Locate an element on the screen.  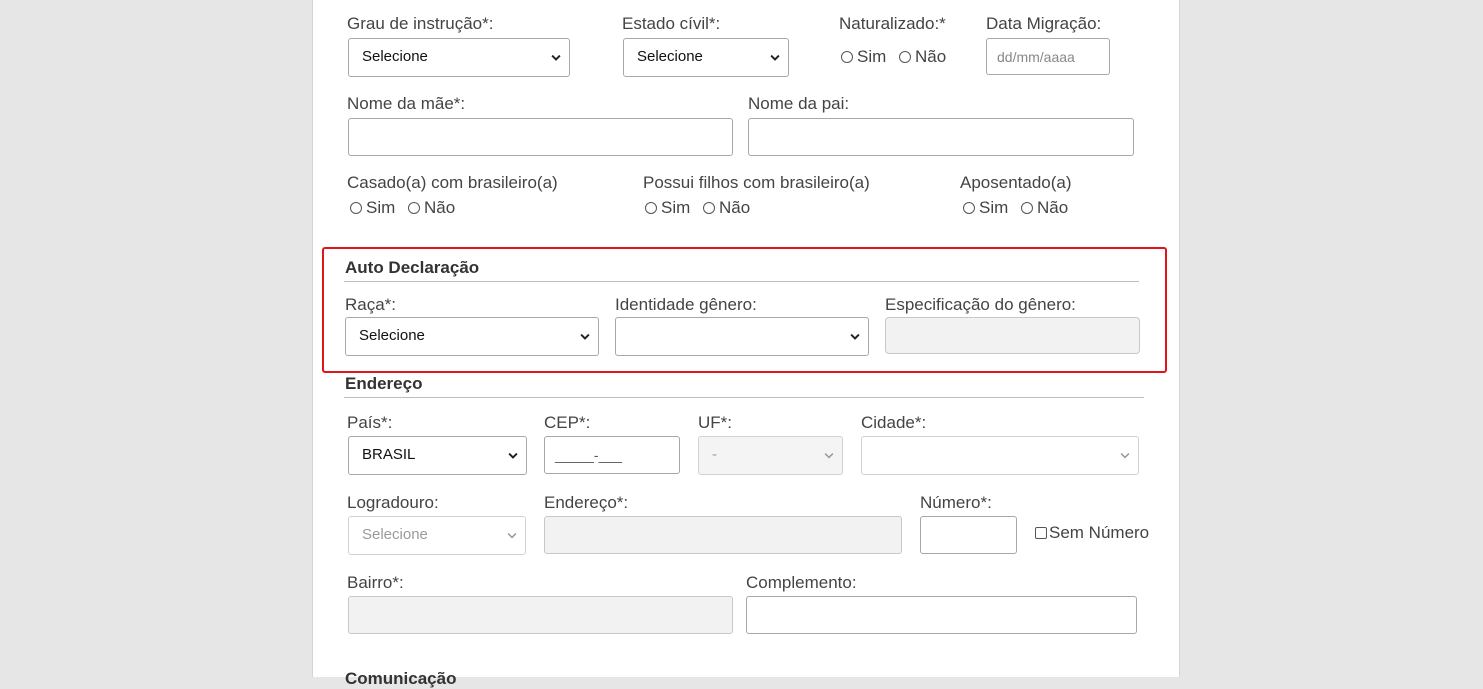
filhos-nao-option: Não is located at coordinates (726, 208).